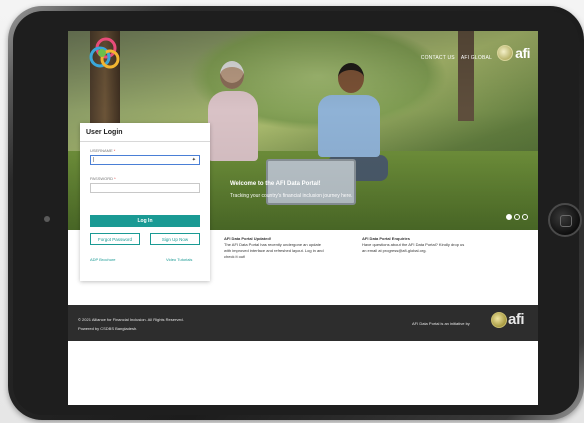  I want to click on nav-afi-global: AFI GLOBAL, so click(476, 58).